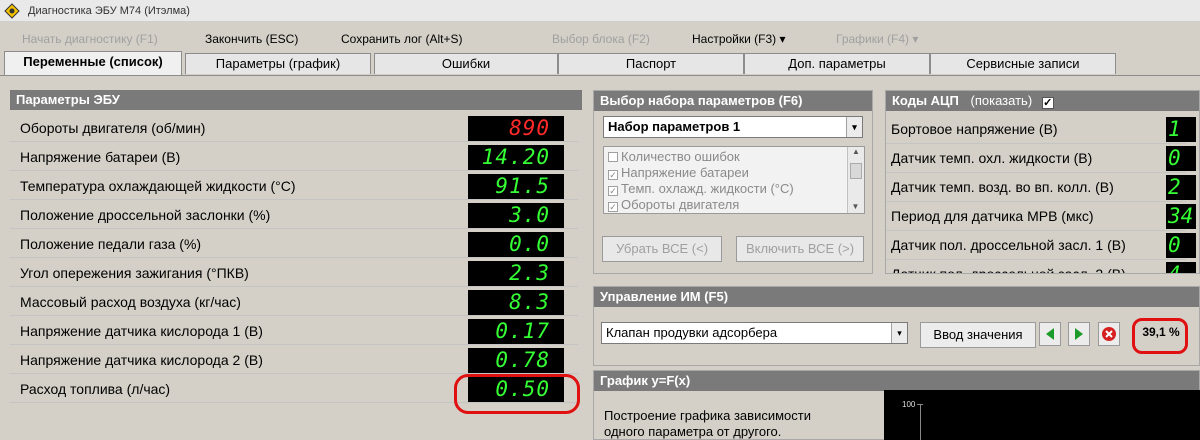  Describe the element at coordinates (516, 186) in the screenshot. I see `param-value: 91.5` at that location.